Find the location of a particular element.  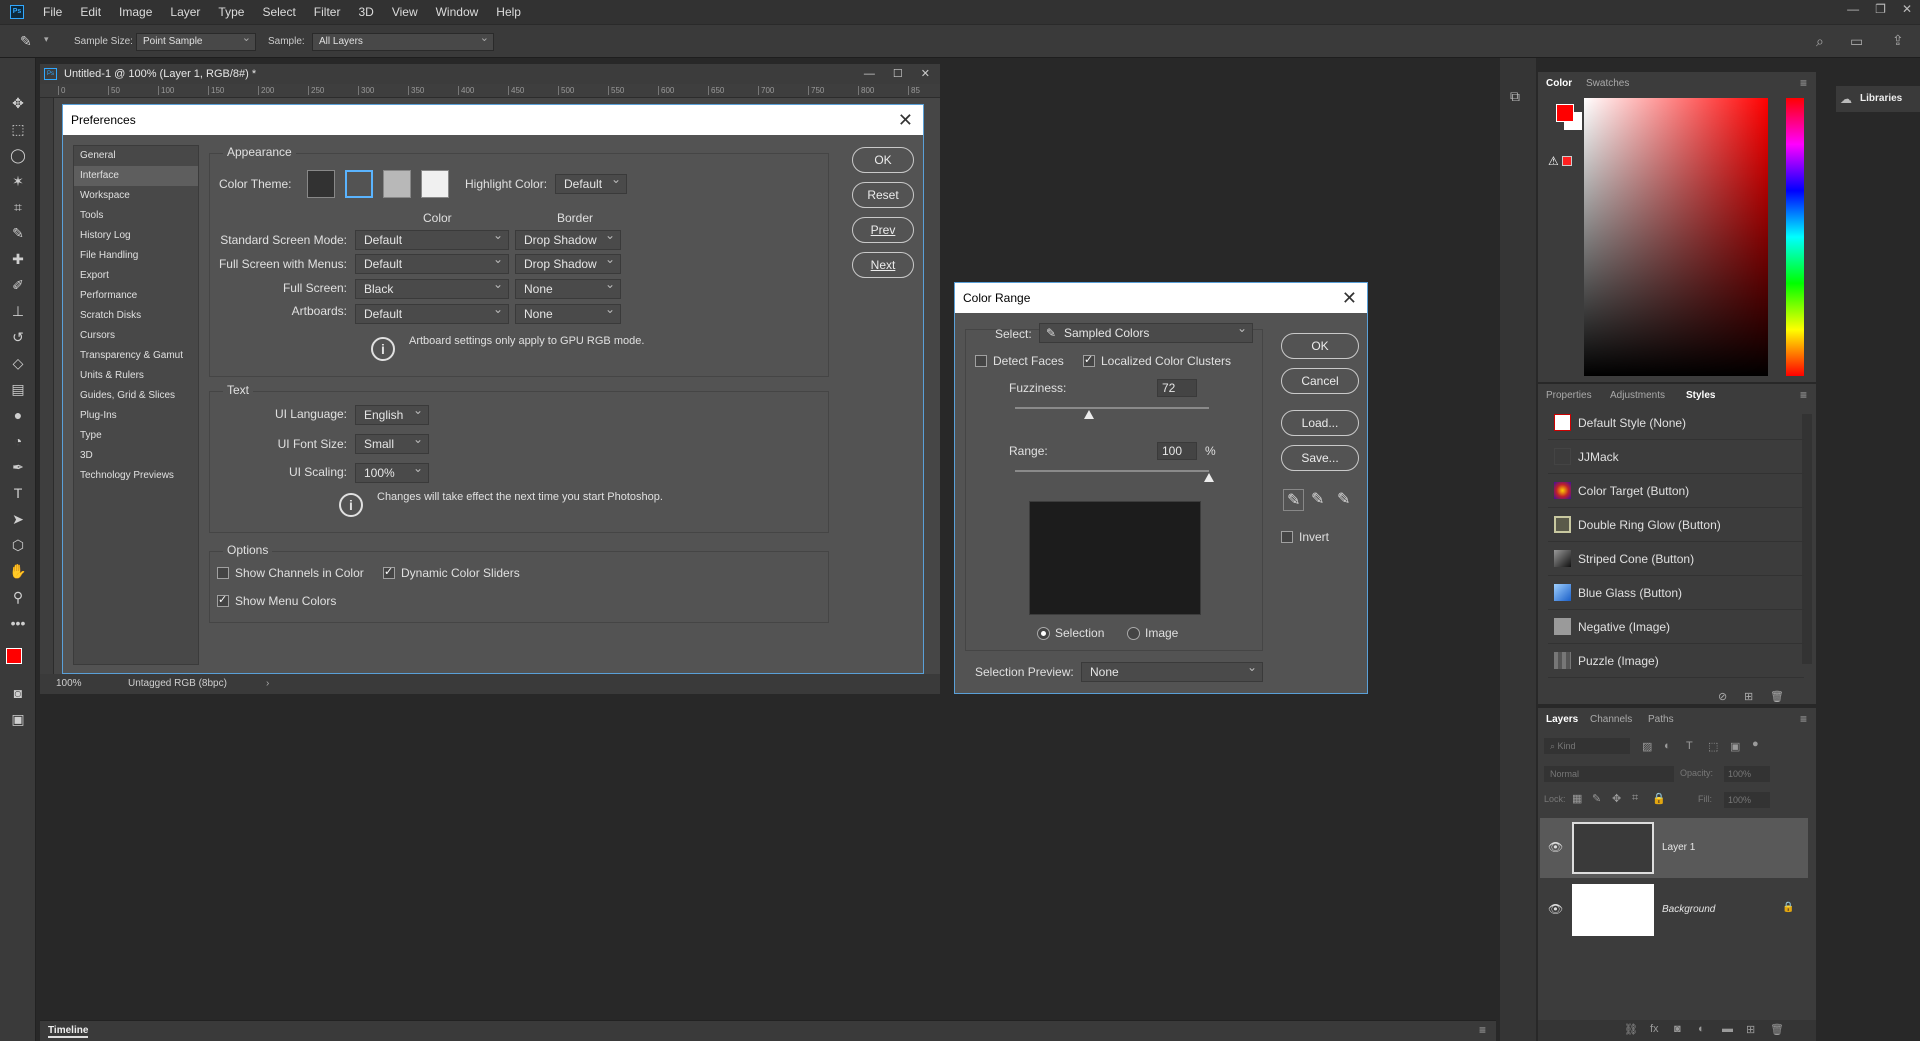

pen-tool-icon: ✒ is located at coordinates (18, 467).